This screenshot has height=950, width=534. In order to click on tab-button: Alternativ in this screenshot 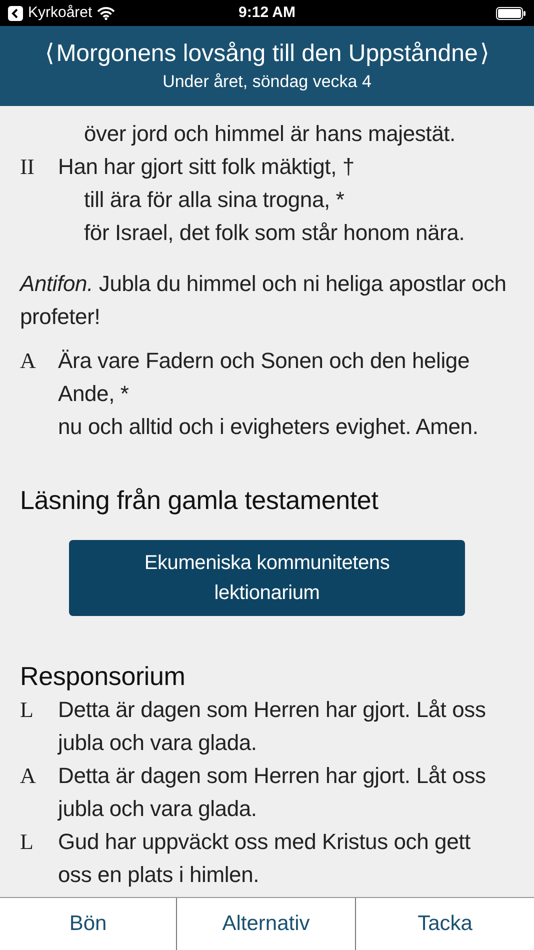, I will do `click(265, 924)`.